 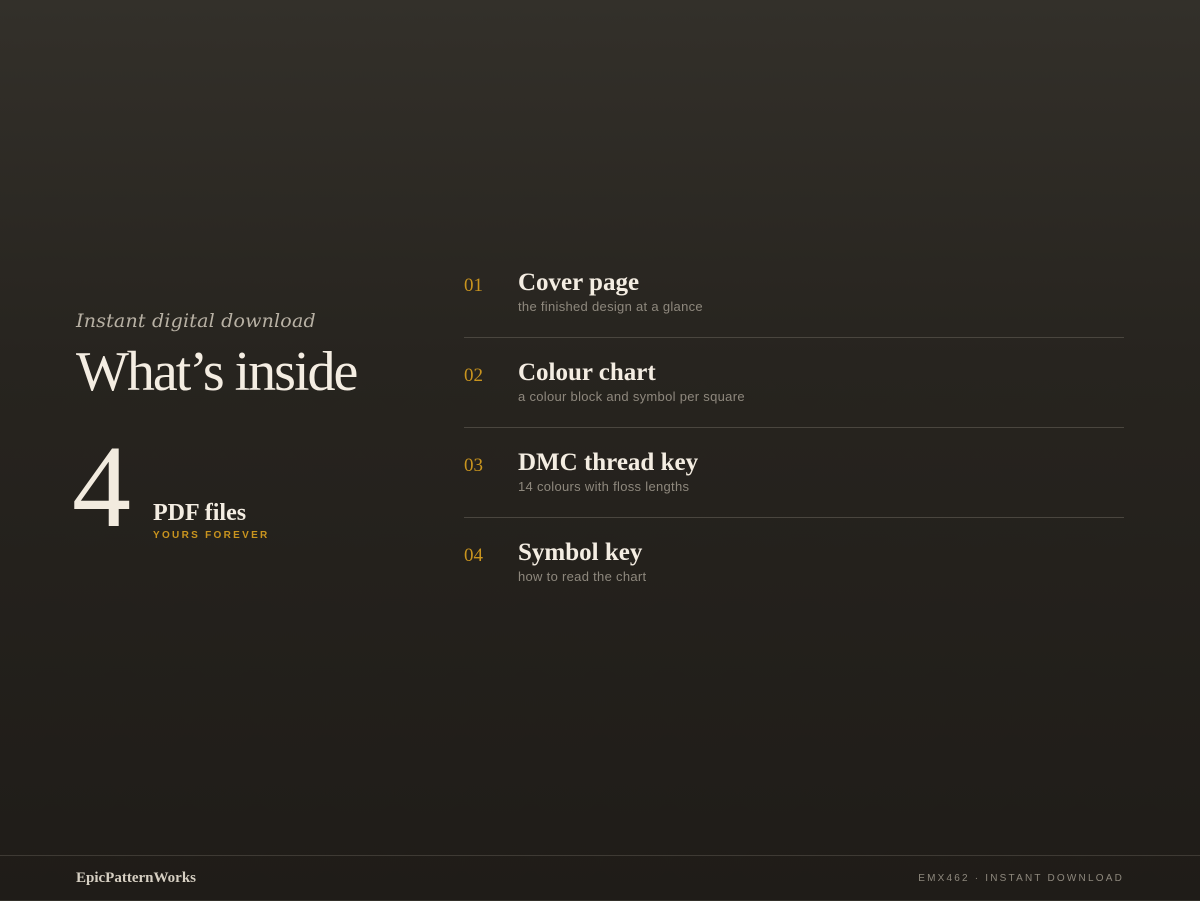 What do you see at coordinates (217, 372) in the screenshot?
I see `page-title: What’s inside` at bounding box center [217, 372].